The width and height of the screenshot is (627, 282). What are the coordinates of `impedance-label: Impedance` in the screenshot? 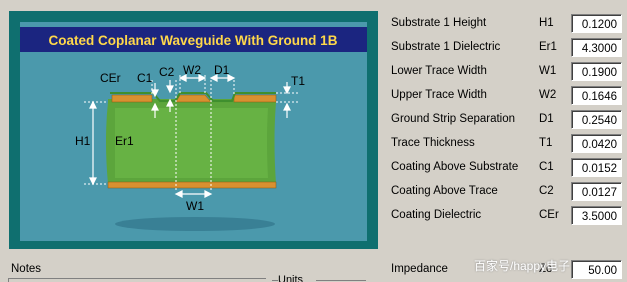 It's located at (419, 269).